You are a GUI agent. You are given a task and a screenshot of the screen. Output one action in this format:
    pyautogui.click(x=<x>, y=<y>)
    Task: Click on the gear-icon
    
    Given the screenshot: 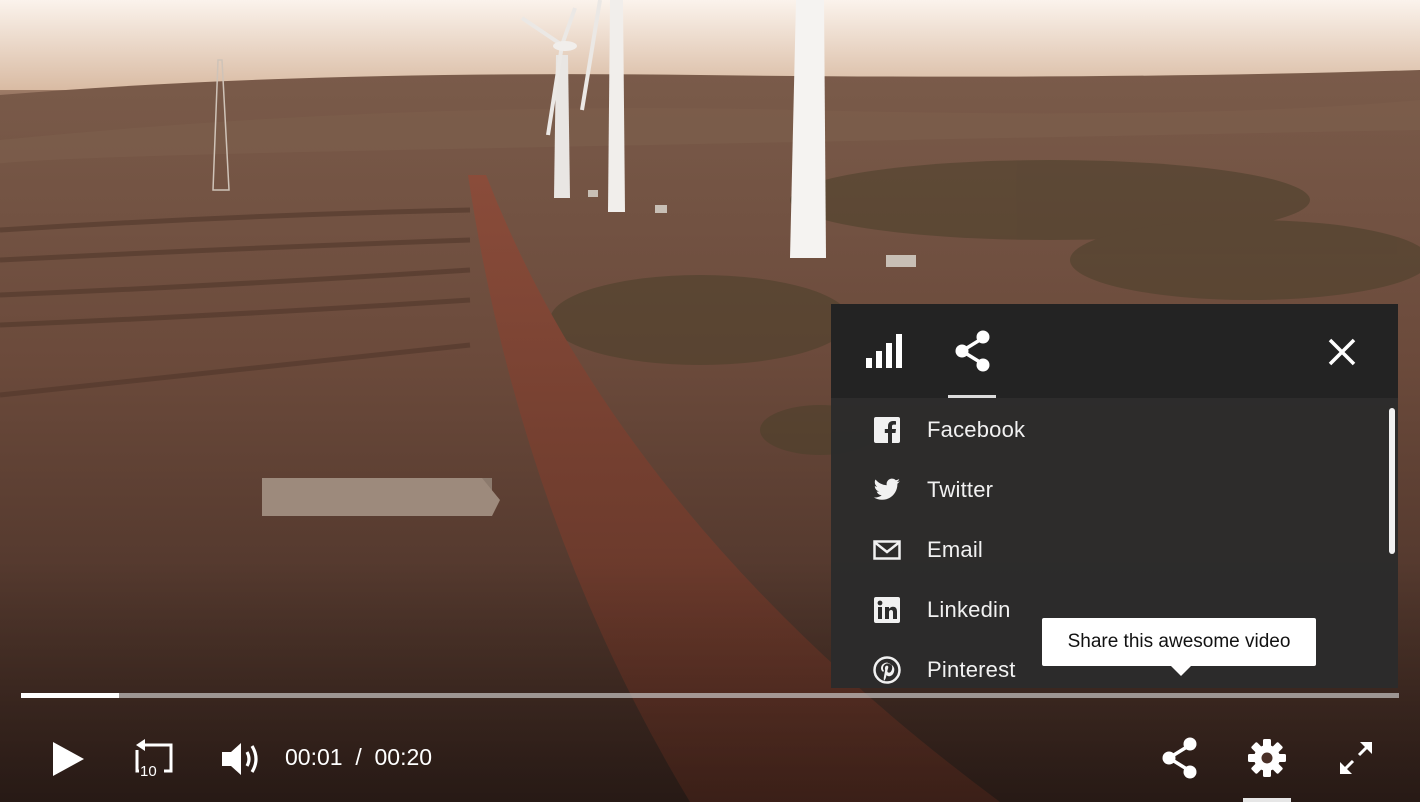 What is the action you would take?
    pyautogui.click(x=1267, y=758)
    